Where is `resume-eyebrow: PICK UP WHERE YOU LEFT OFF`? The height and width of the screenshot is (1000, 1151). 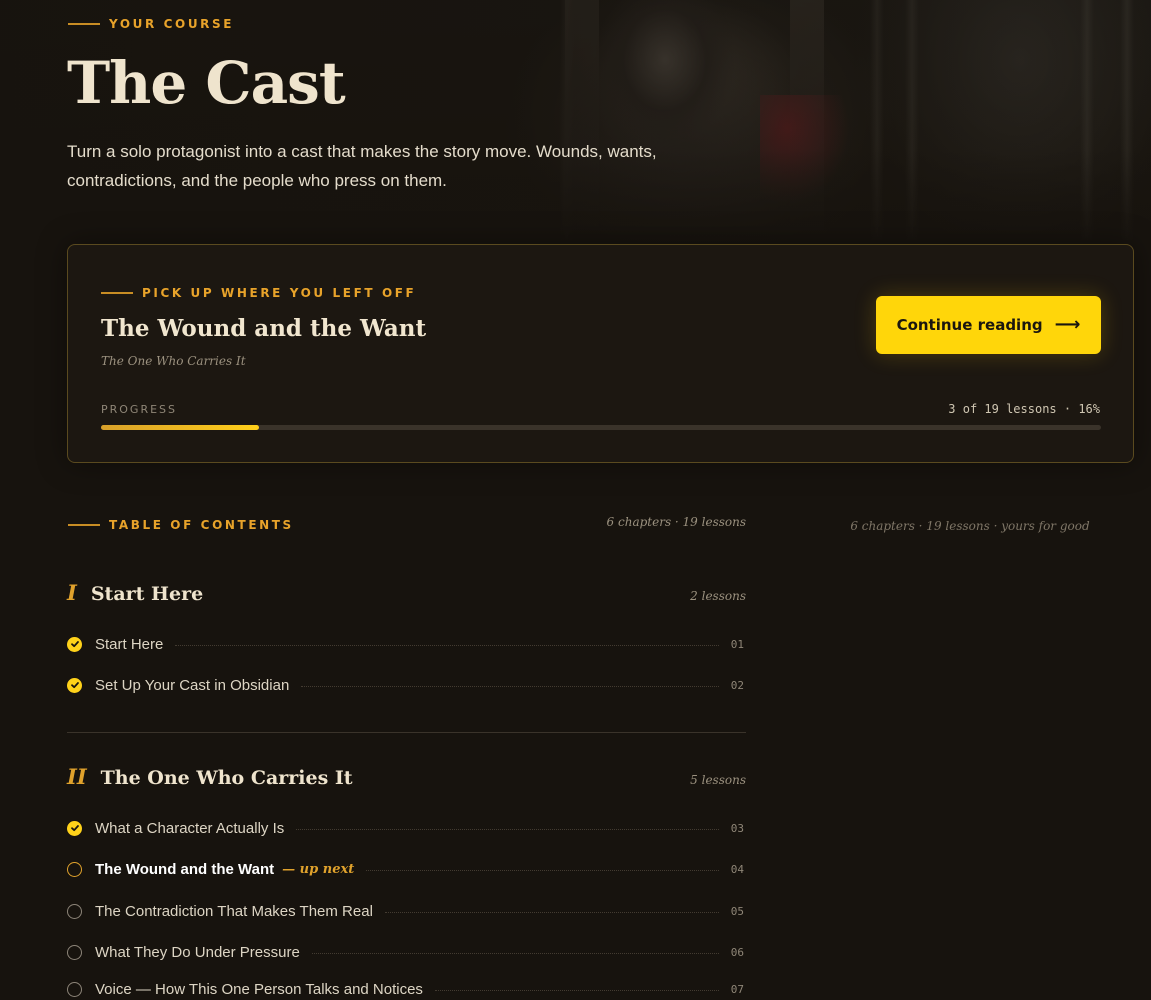
resume-eyebrow: PICK UP WHERE YOU LEFT OFF is located at coordinates (258, 293).